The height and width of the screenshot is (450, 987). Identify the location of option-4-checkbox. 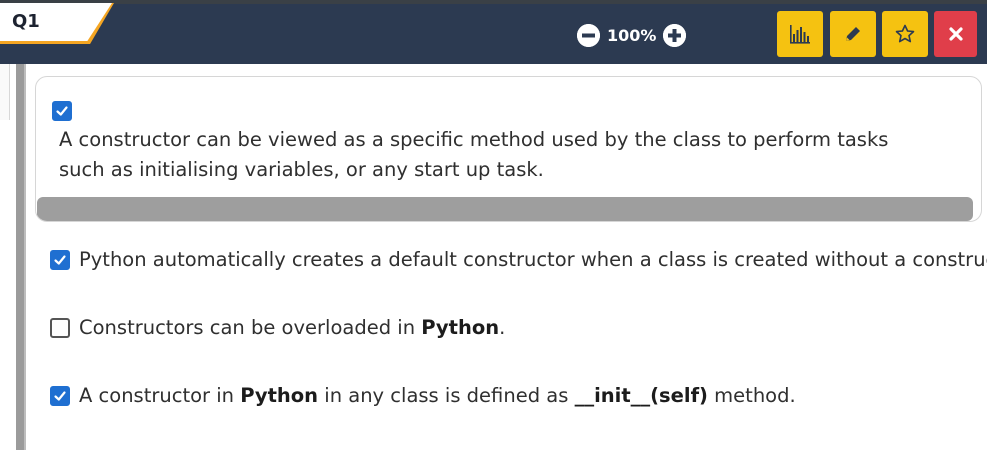
(60, 395).